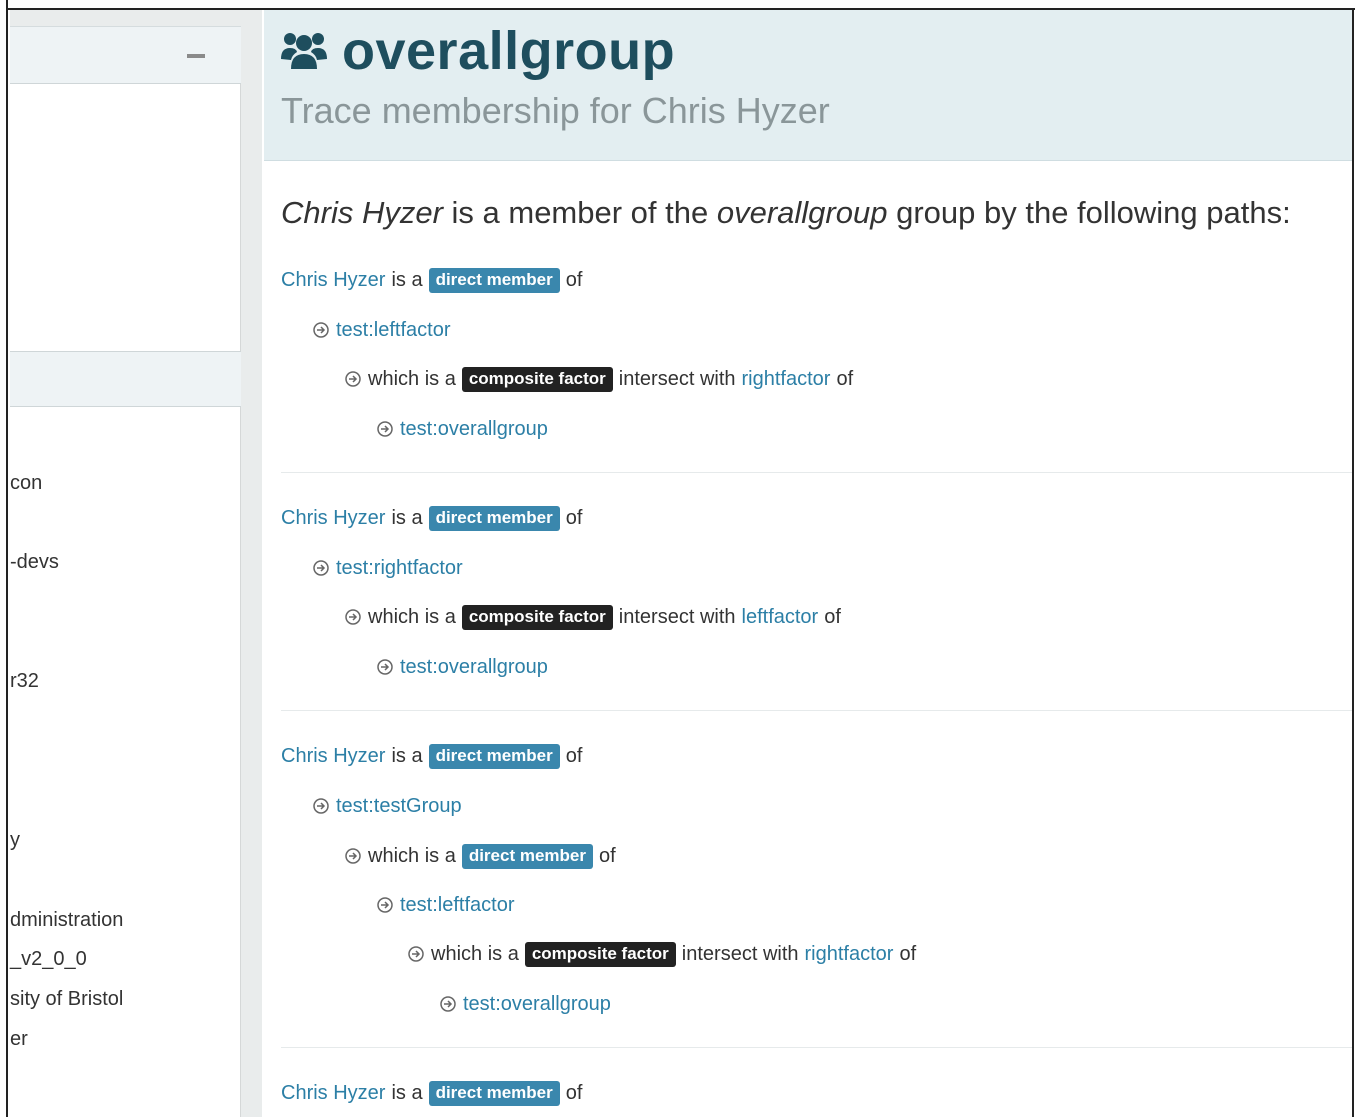 The width and height of the screenshot is (1355, 1117). Describe the element at coordinates (24, 681) in the screenshot. I see `sidebar-item: r32` at that location.